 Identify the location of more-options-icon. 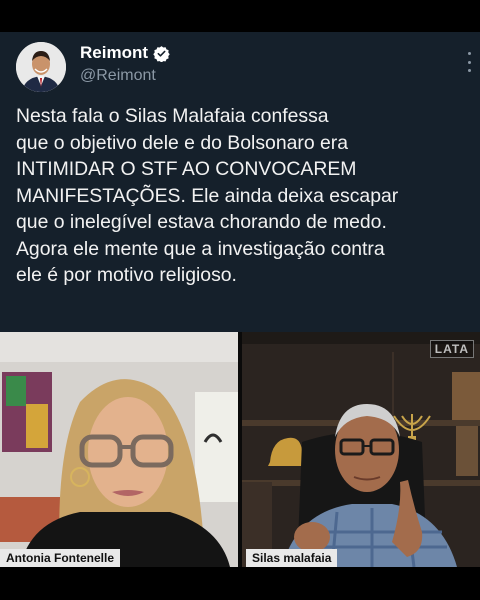
(469, 62).